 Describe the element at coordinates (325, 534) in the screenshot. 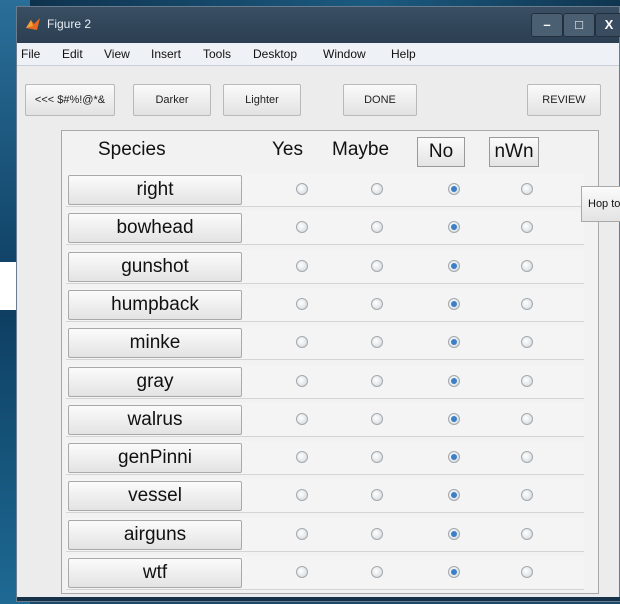

I see `species-row: airguns` at that location.